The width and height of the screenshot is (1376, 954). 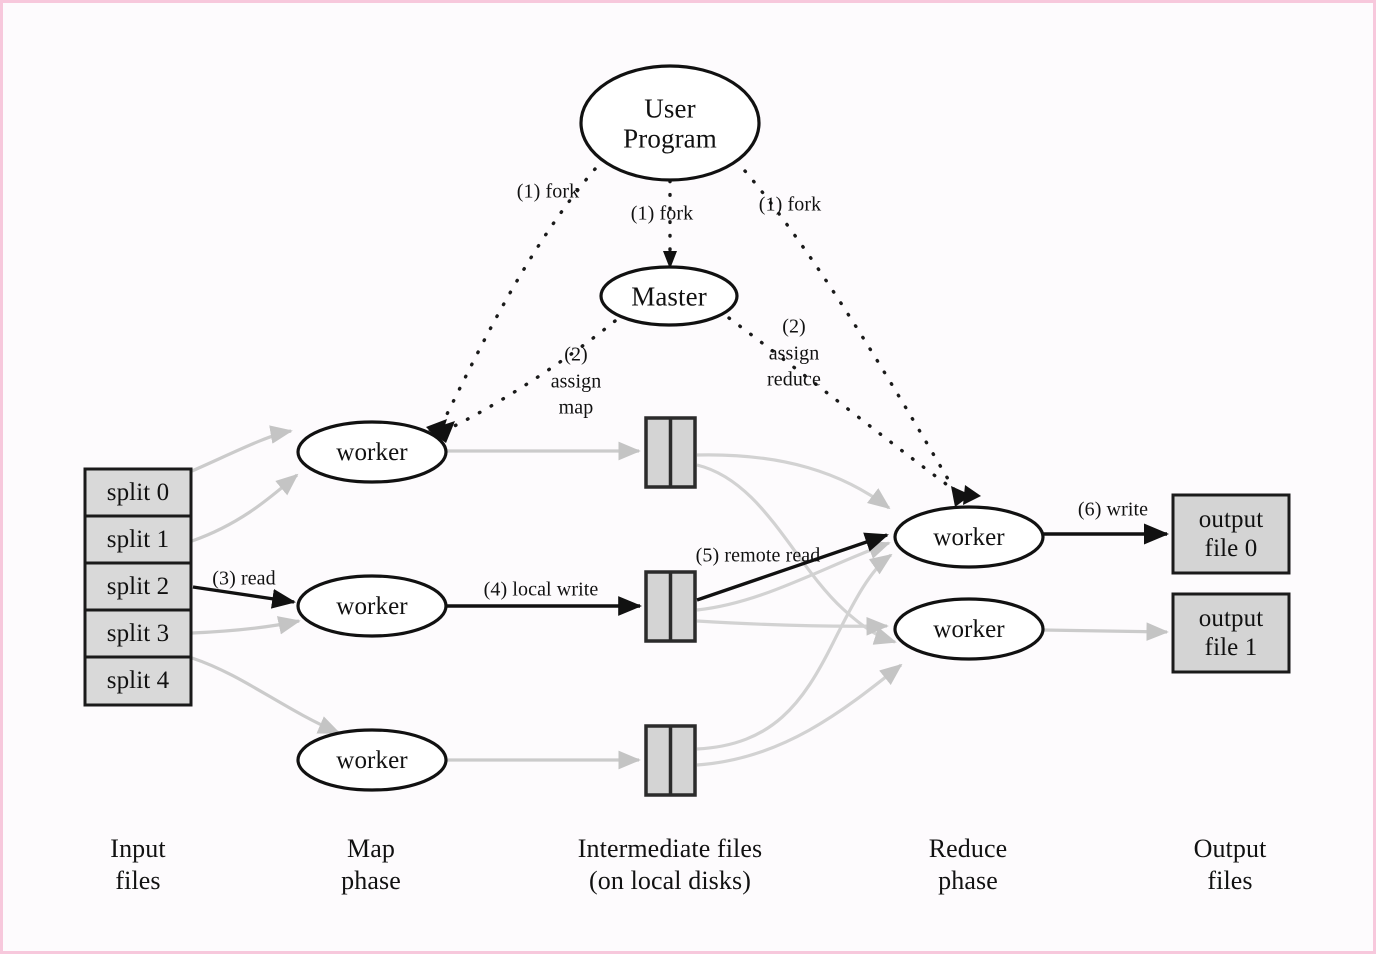 What do you see at coordinates (794, 379) in the screenshot?
I see `assign-reduce-label-line3: reduce` at bounding box center [794, 379].